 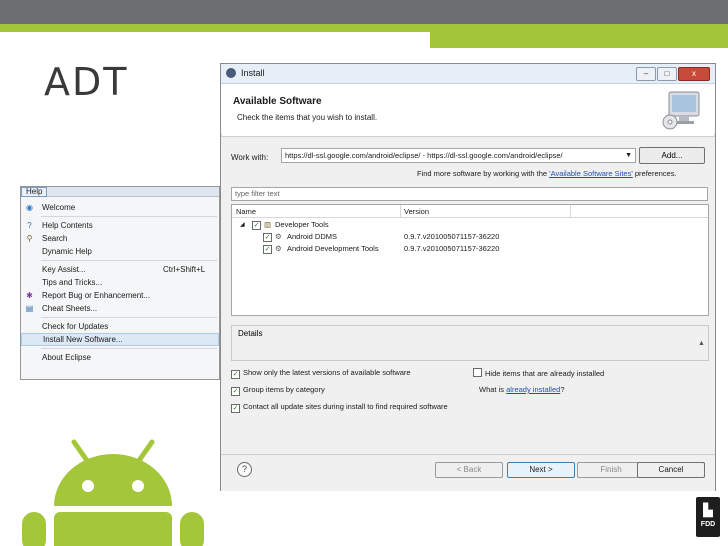 I want to click on option-label: Hide items that are already installed, so click(x=545, y=373).